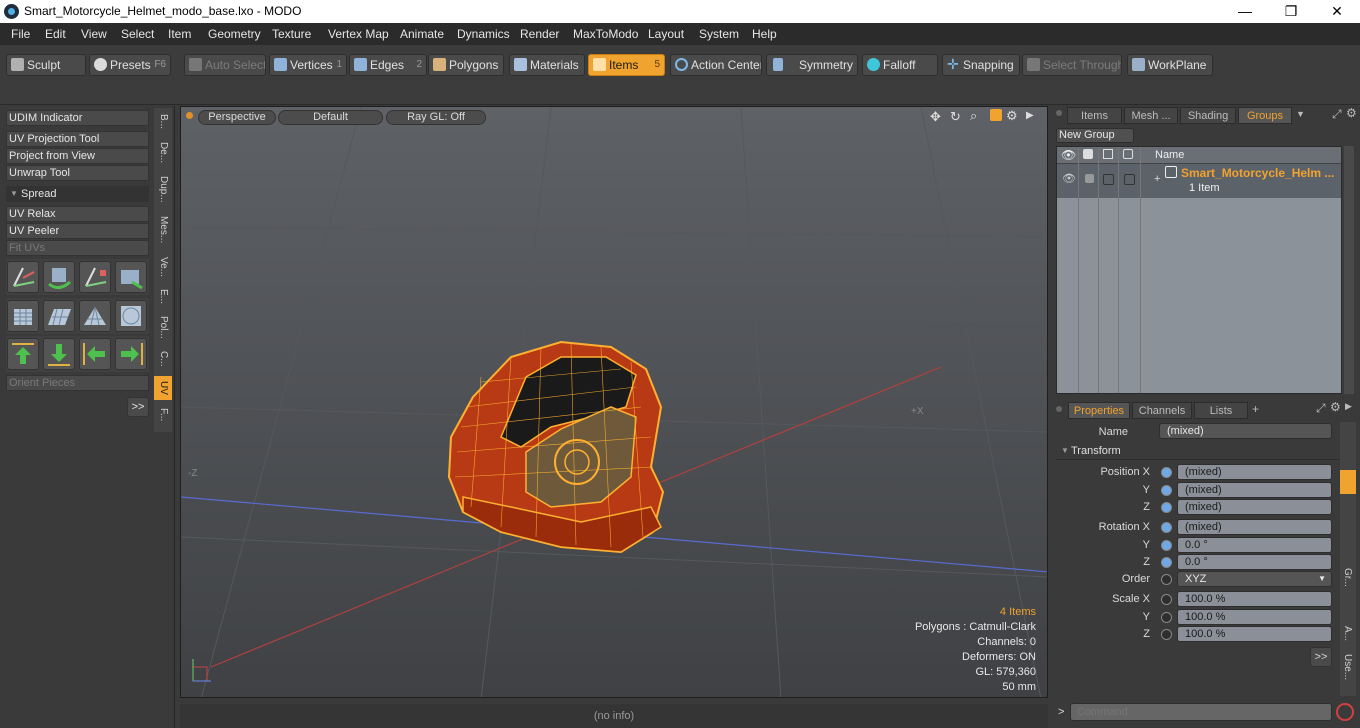 Image resolution: width=1360 pixels, height=728 pixels. Describe the element at coordinates (483, 34) in the screenshot. I see `menu-dynamics: Dynamics` at that location.